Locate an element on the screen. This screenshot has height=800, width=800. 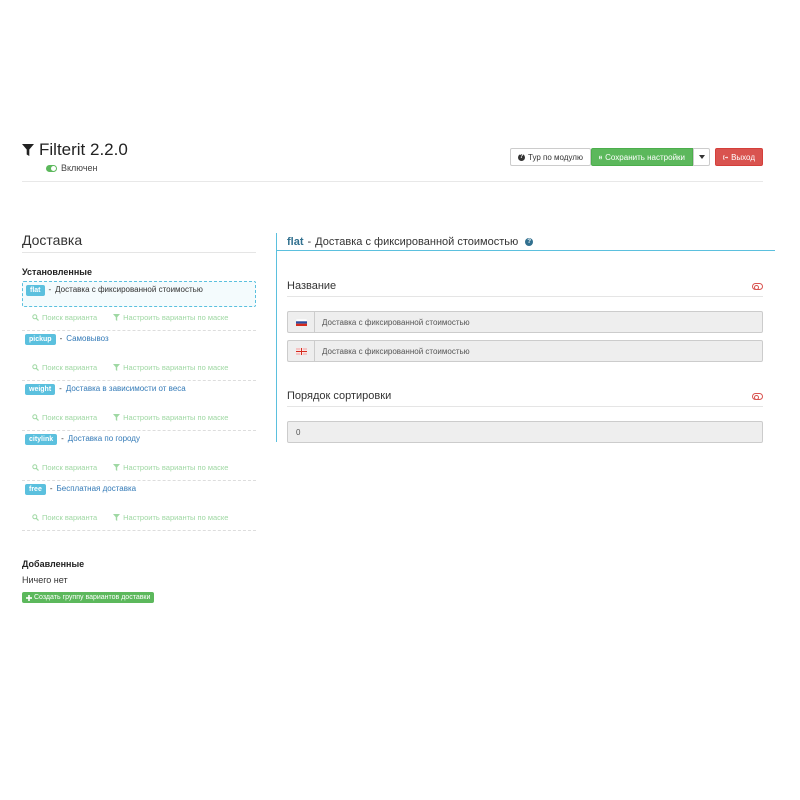
app-title: Filterit 2.2.0 is located at coordinates (75, 150).